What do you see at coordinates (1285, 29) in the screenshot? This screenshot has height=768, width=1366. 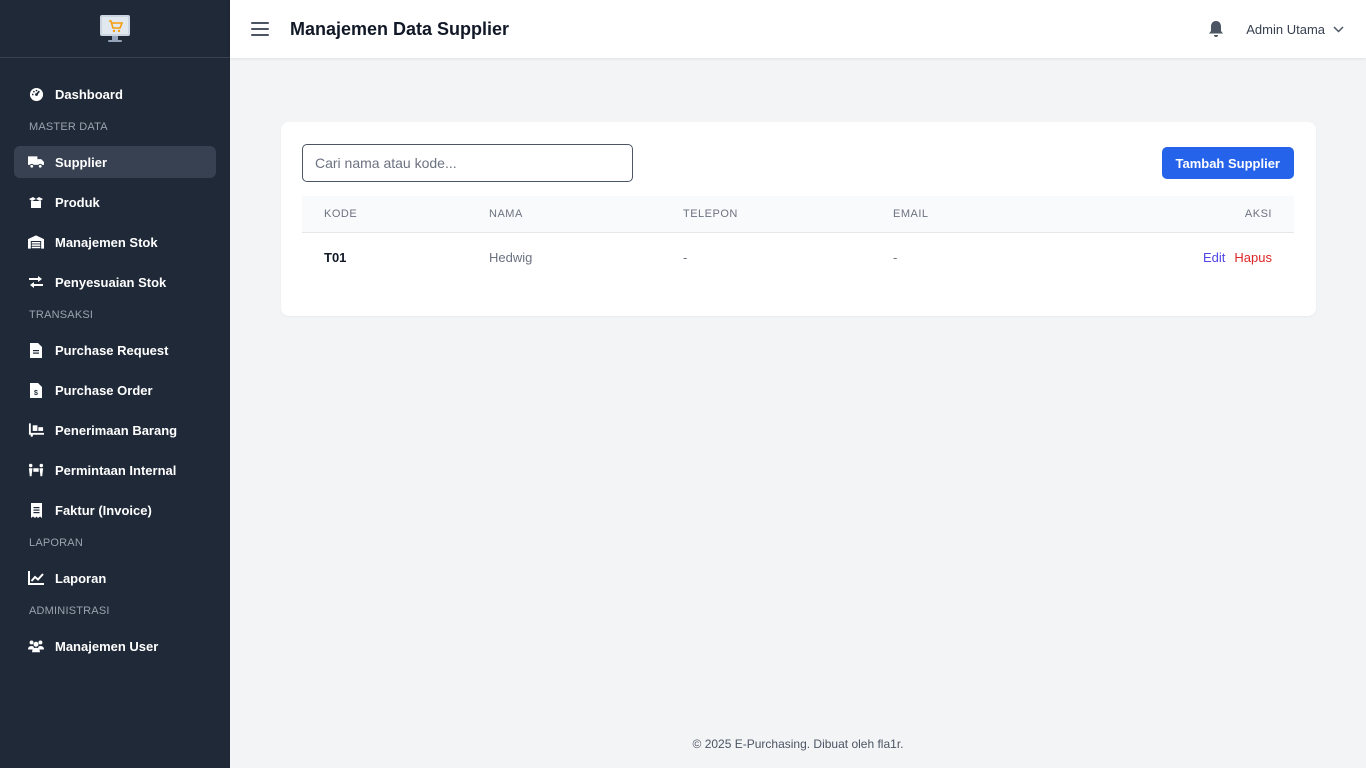 I see `user-name: Admin Utama` at bounding box center [1285, 29].